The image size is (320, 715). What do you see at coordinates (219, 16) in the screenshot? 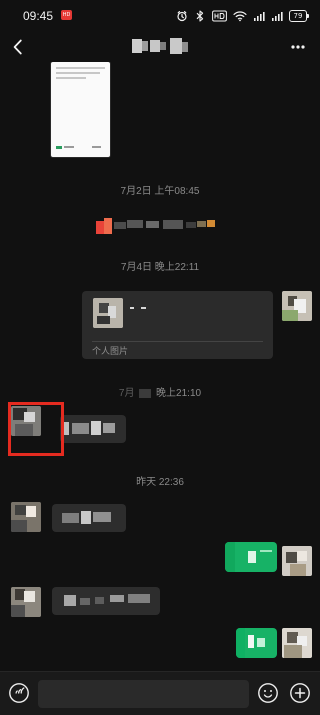
I see `hd-icon` at bounding box center [219, 16].